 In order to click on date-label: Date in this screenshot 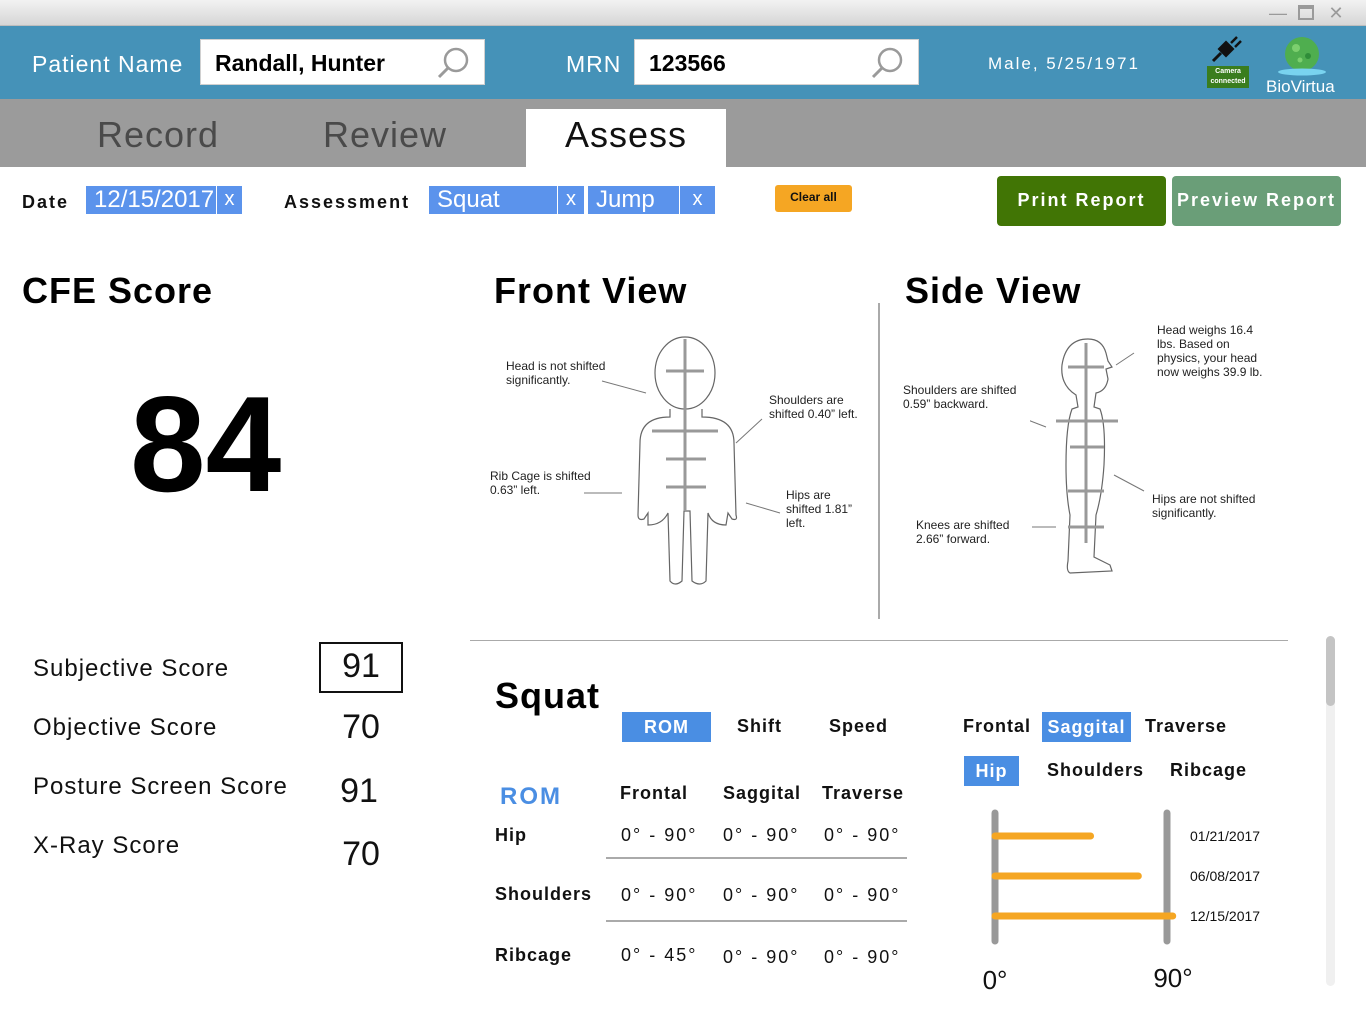, I will do `click(46, 202)`.